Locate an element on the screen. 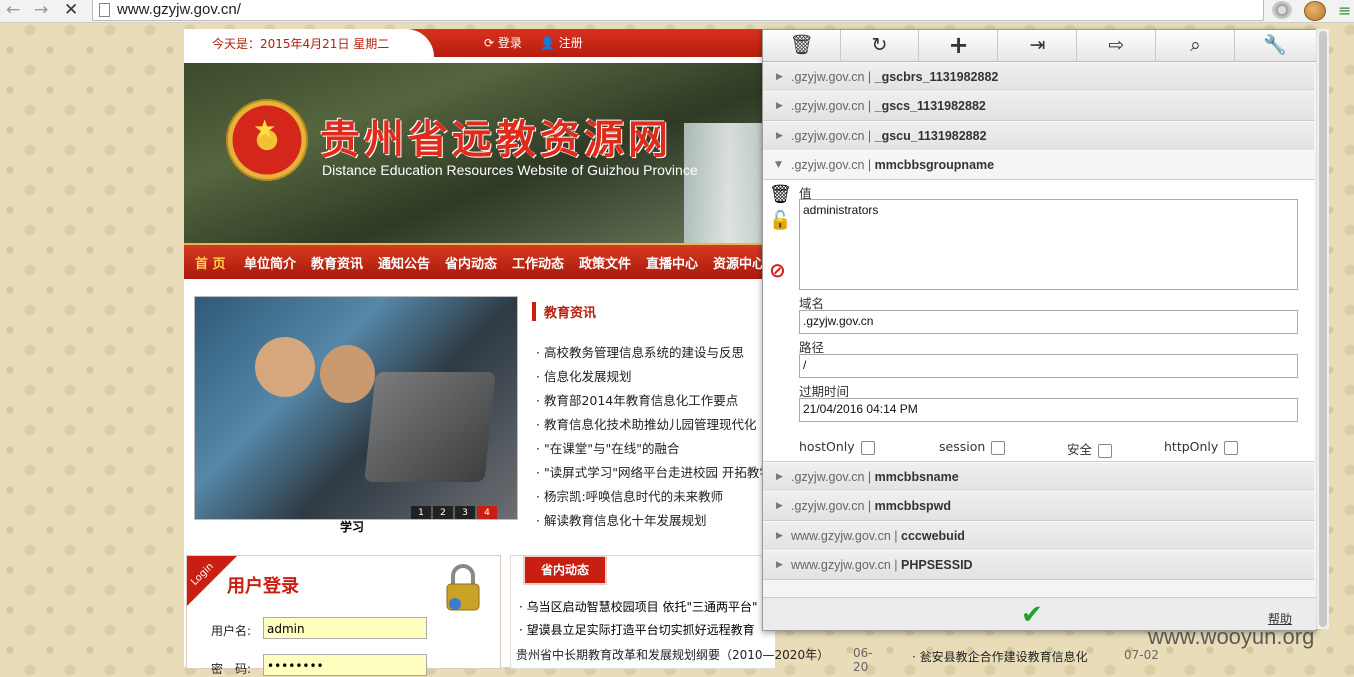 The width and height of the screenshot is (1354, 677). search-button: ⌕ is located at coordinates (1196, 45).